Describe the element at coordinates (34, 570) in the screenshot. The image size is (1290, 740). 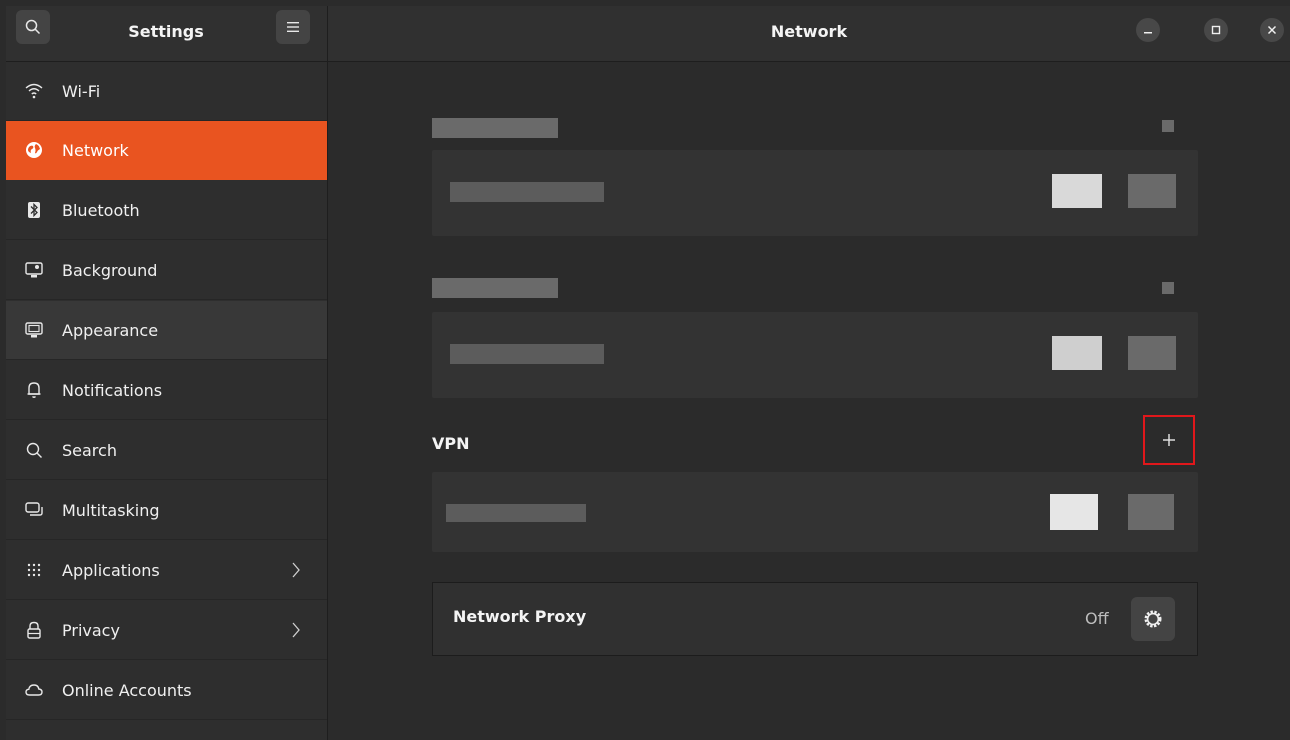
I see `grid-icon` at that location.